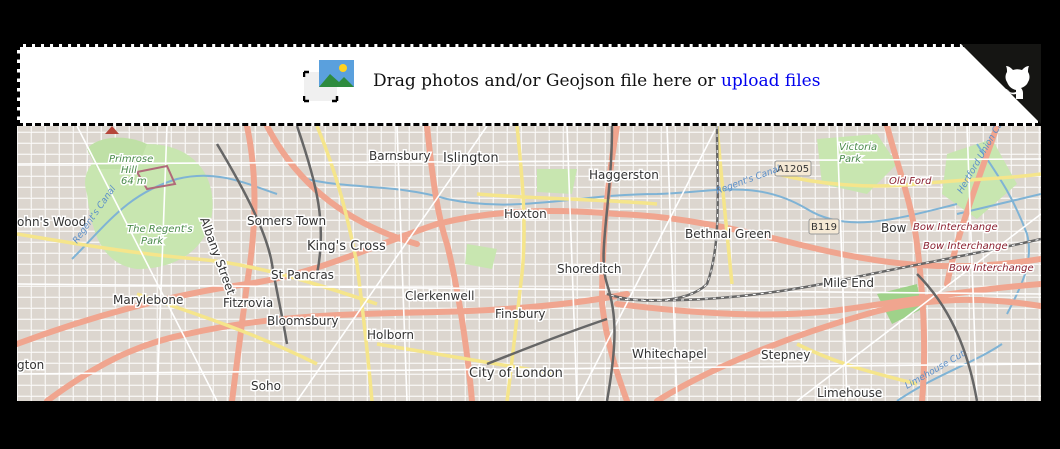 The image size is (1060, 449). Describe the element at coordinates (131, 159) in the screenshot. I see `place-label: Primrose` at that location.